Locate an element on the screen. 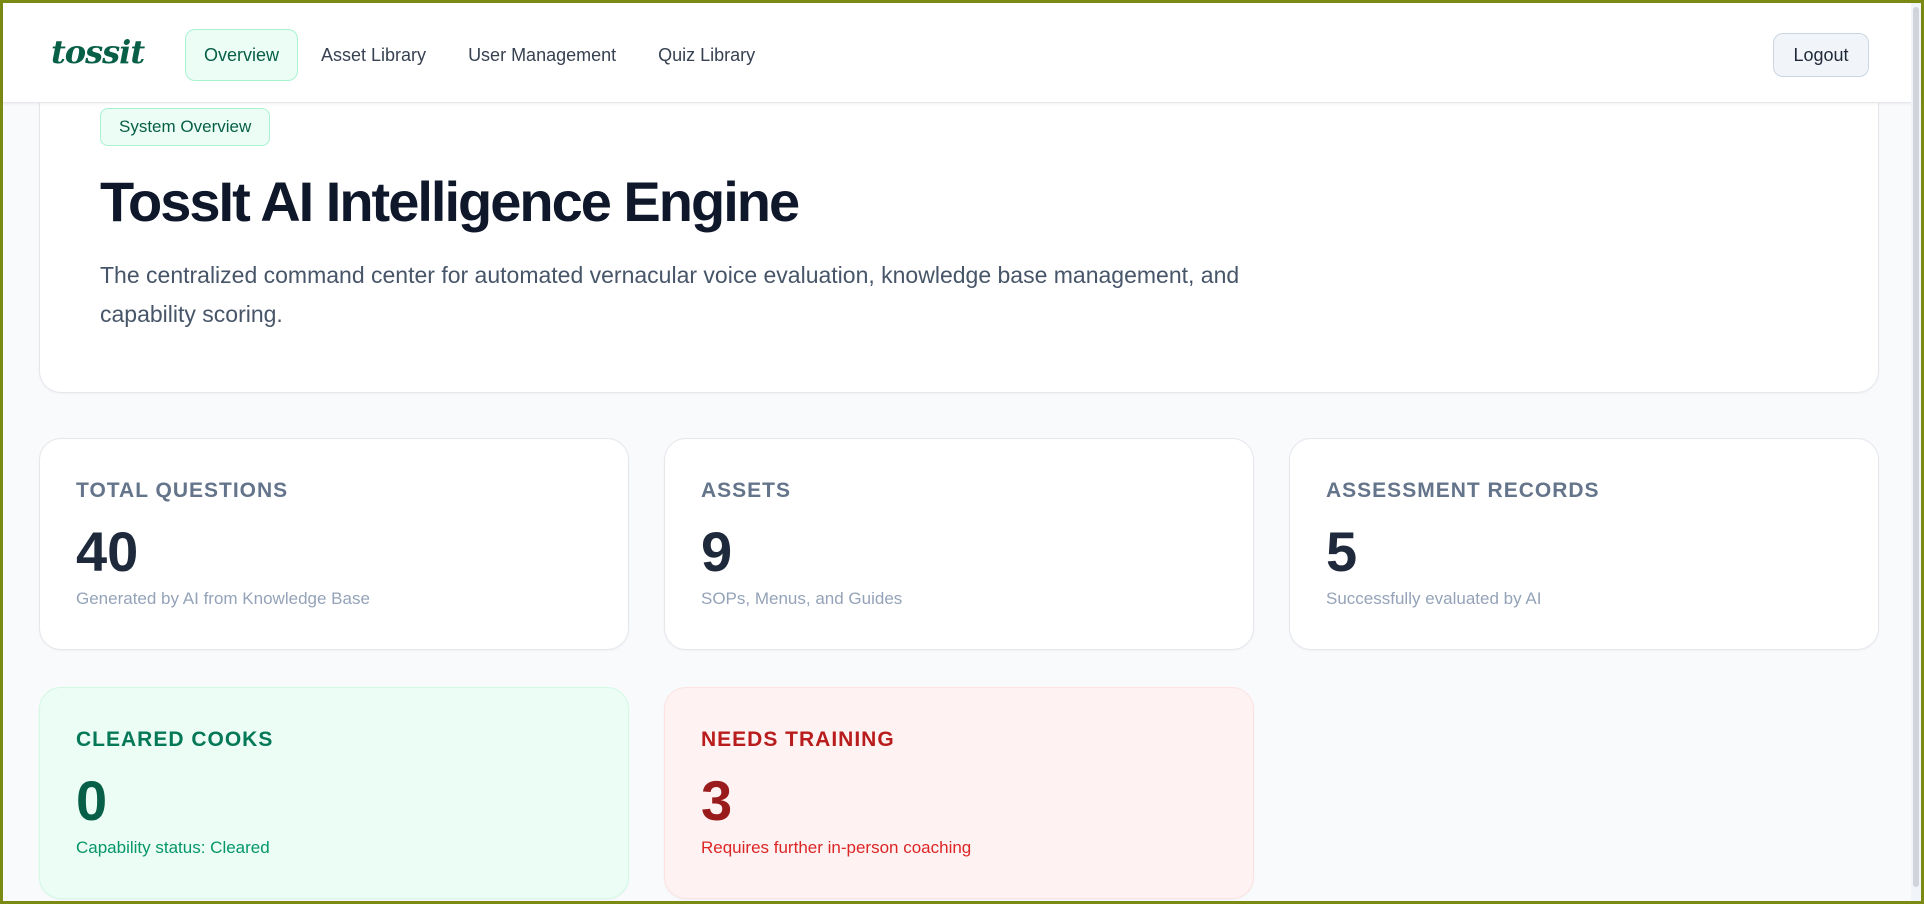  stat-note: SOPs, Menus, and Guides is located at coordinates (802, 598).